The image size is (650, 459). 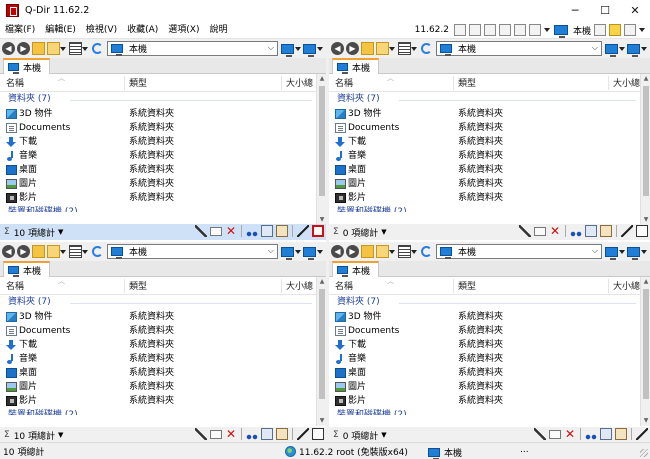 I want to click on item-count: 0 項總計, so click(x=361, y=232).